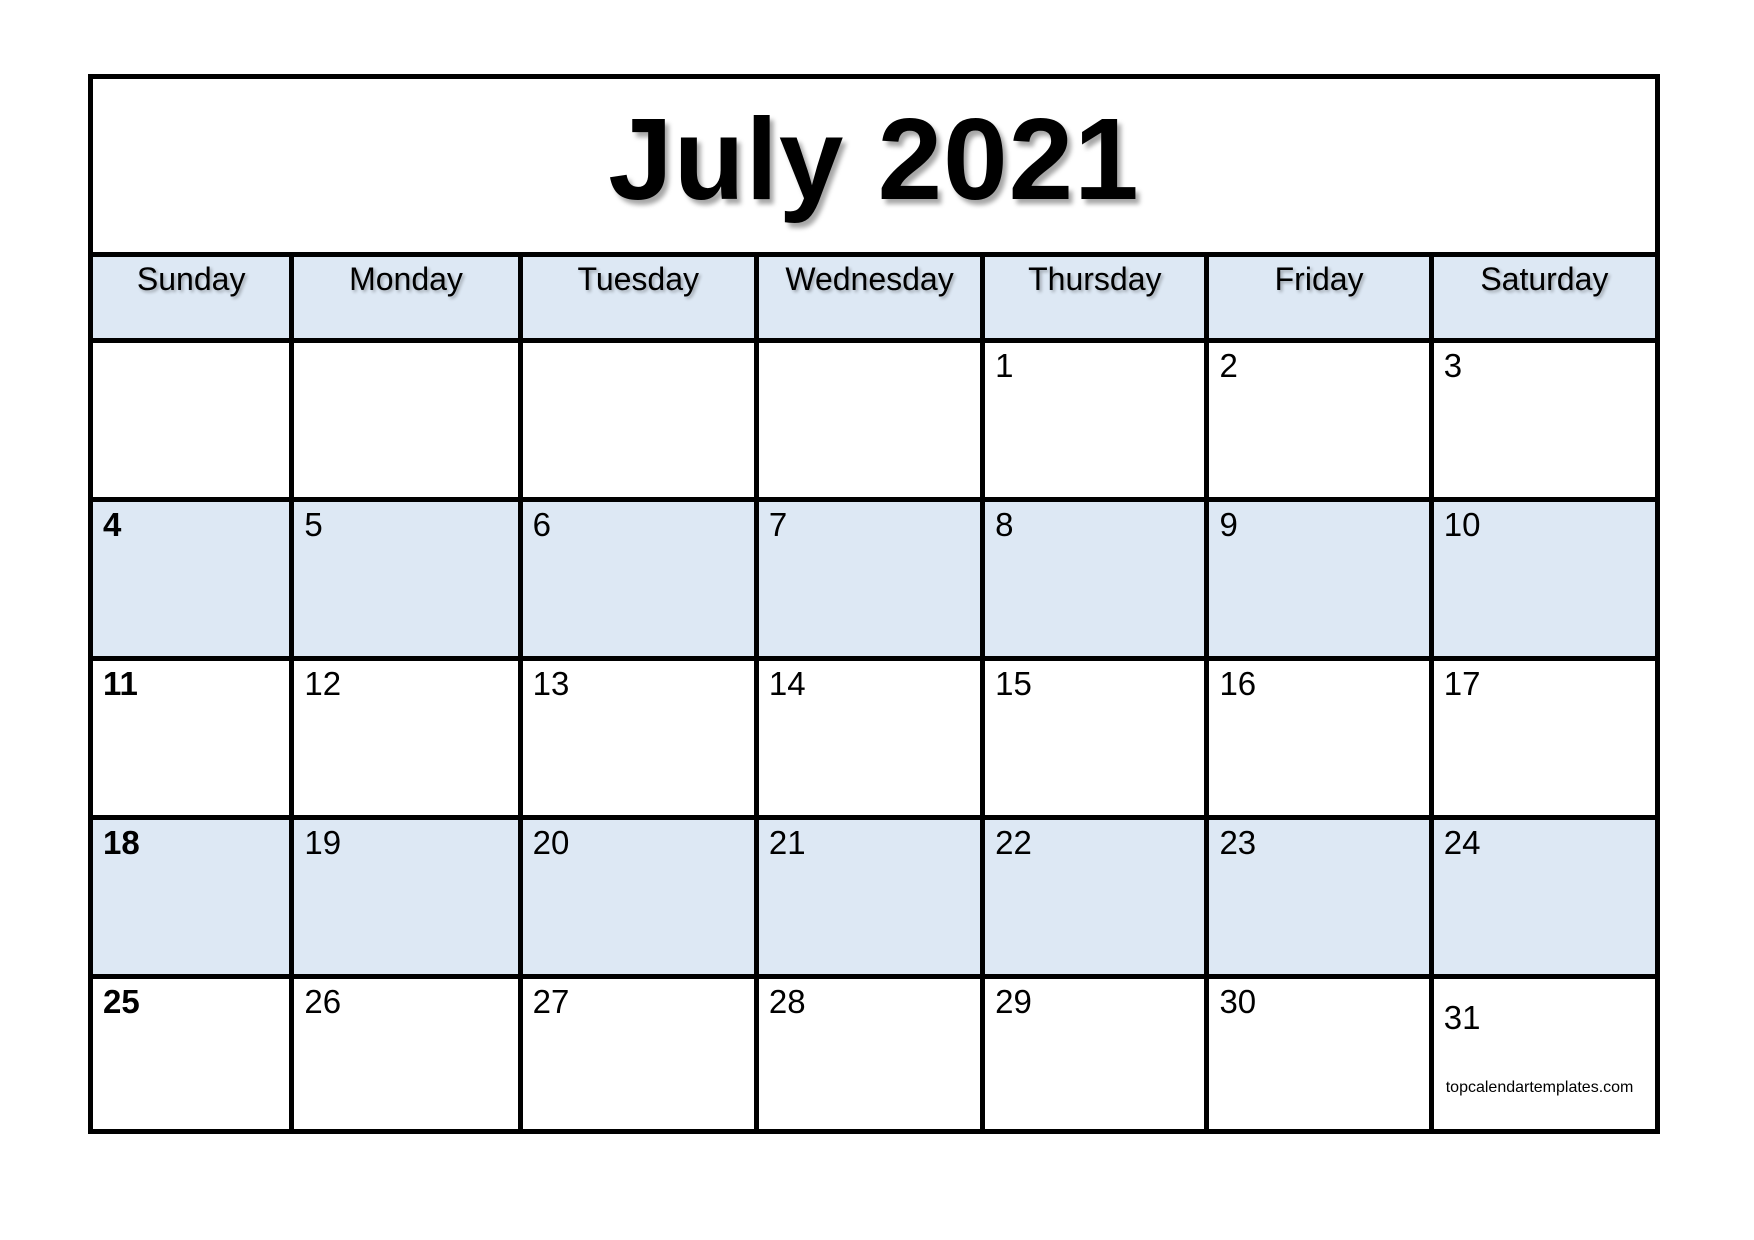  I want to click on day-cell: 24, so click(1544, 897).